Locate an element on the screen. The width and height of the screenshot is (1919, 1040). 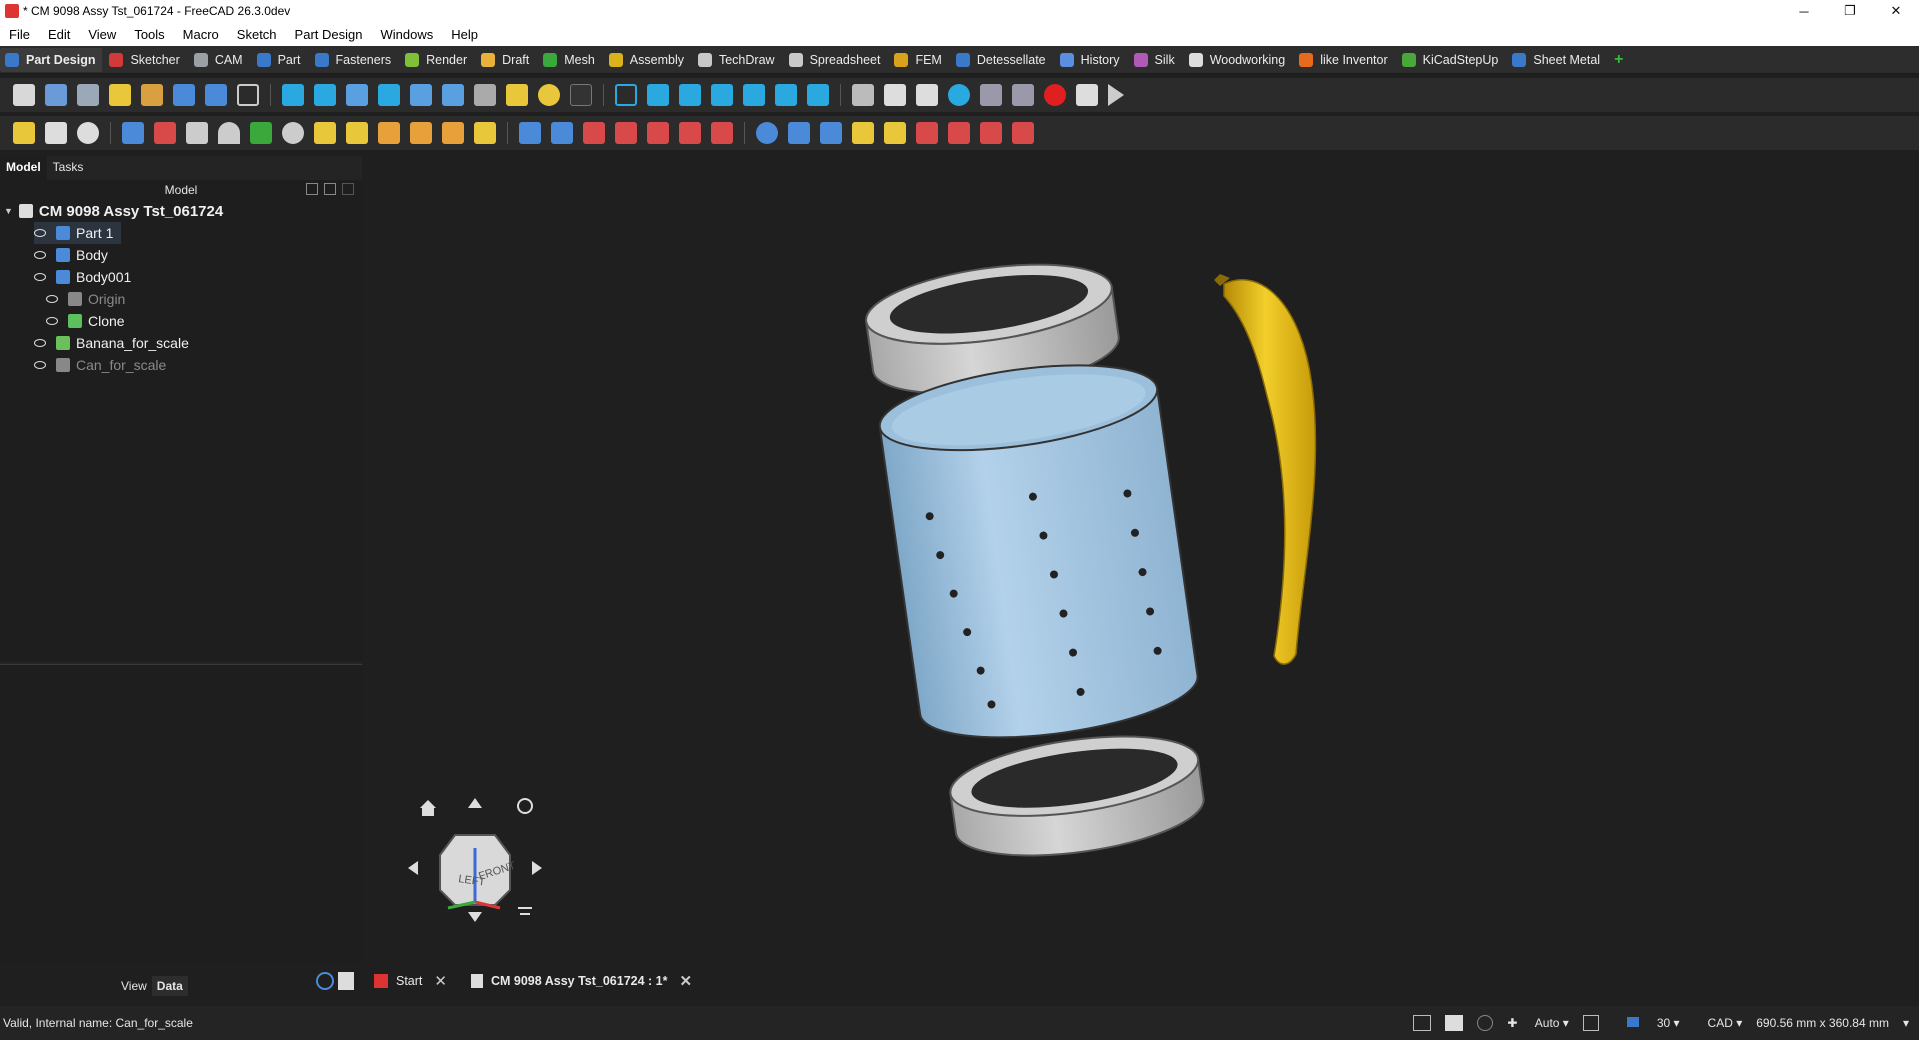
menu-sketch: Sketch is located at coordinates (257, 34).